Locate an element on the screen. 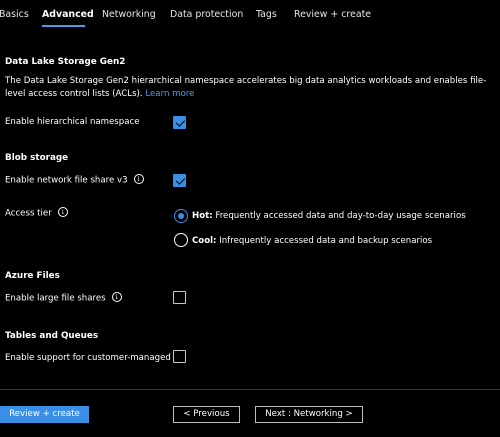  active-tab-indicator is located at coordinates (63, 26).